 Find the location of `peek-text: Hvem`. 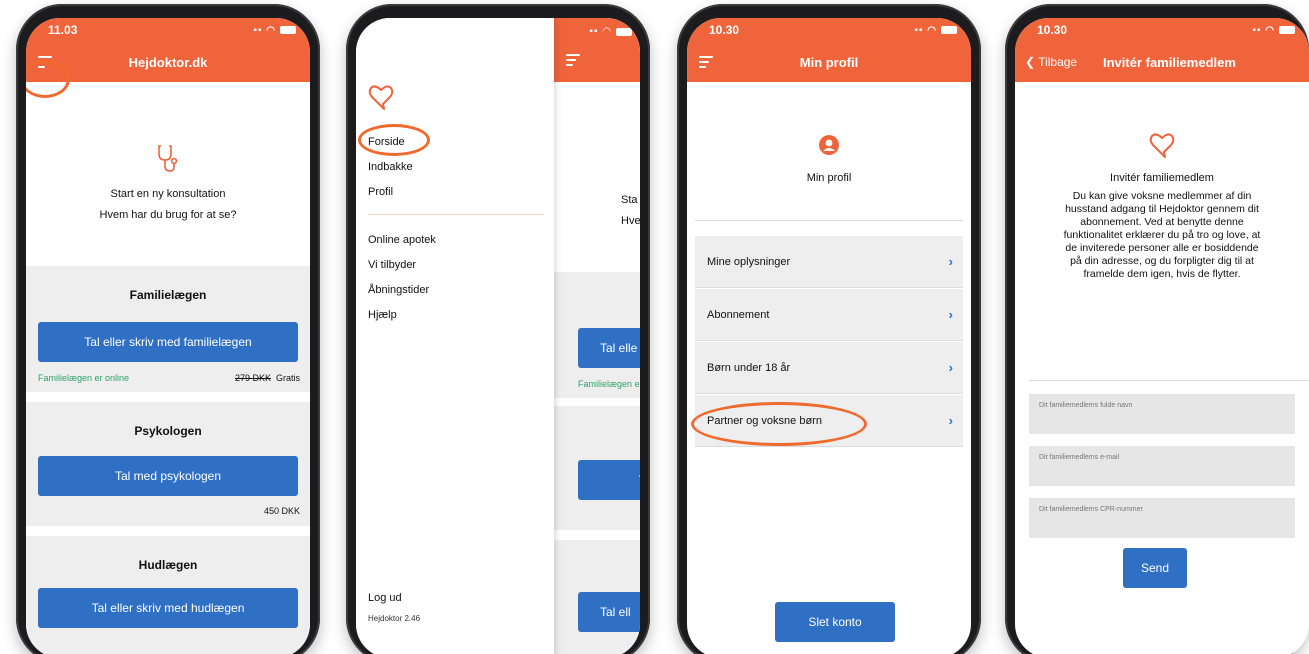

peek-text: Hvem is located at coordinates (630, 221).